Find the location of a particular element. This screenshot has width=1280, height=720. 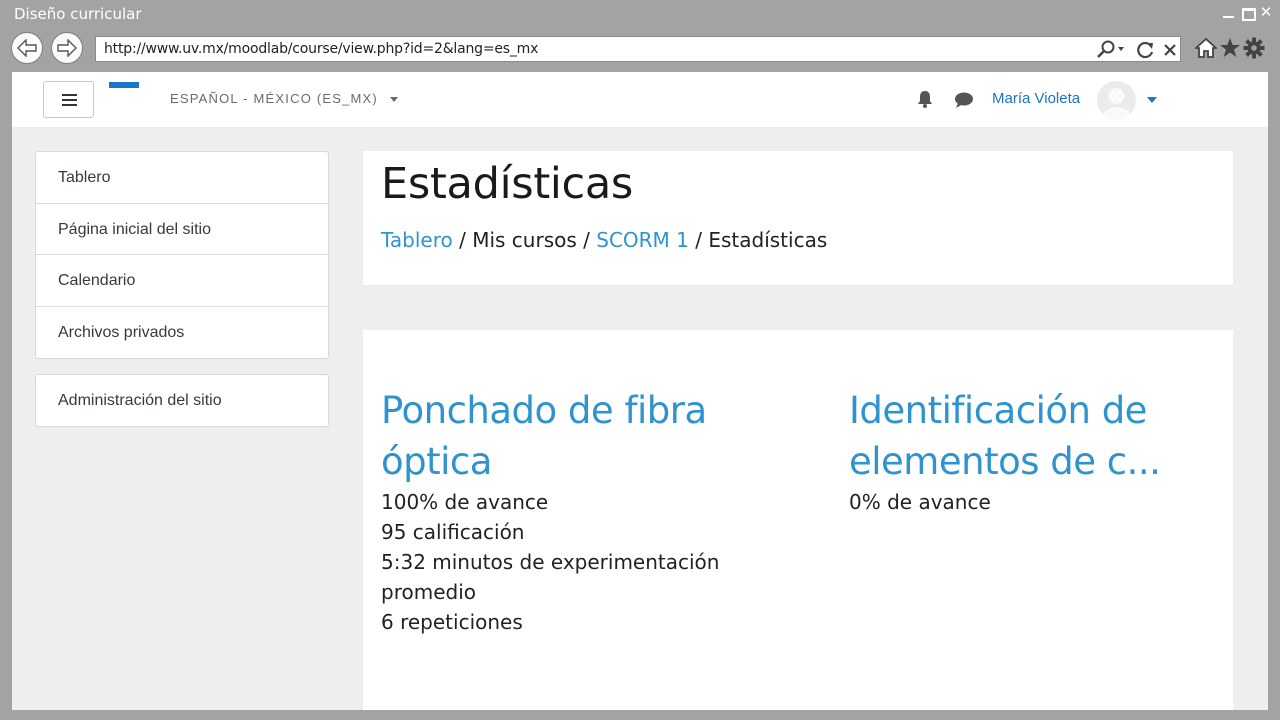

sidebar-item-administracion: Administración del sitio is located at coordinates (182, 400).